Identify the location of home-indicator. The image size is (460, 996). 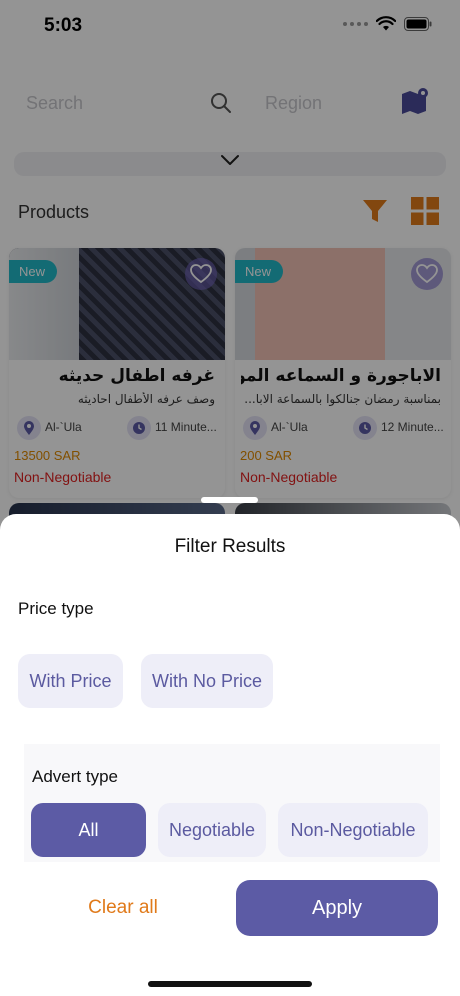
(230, 984).